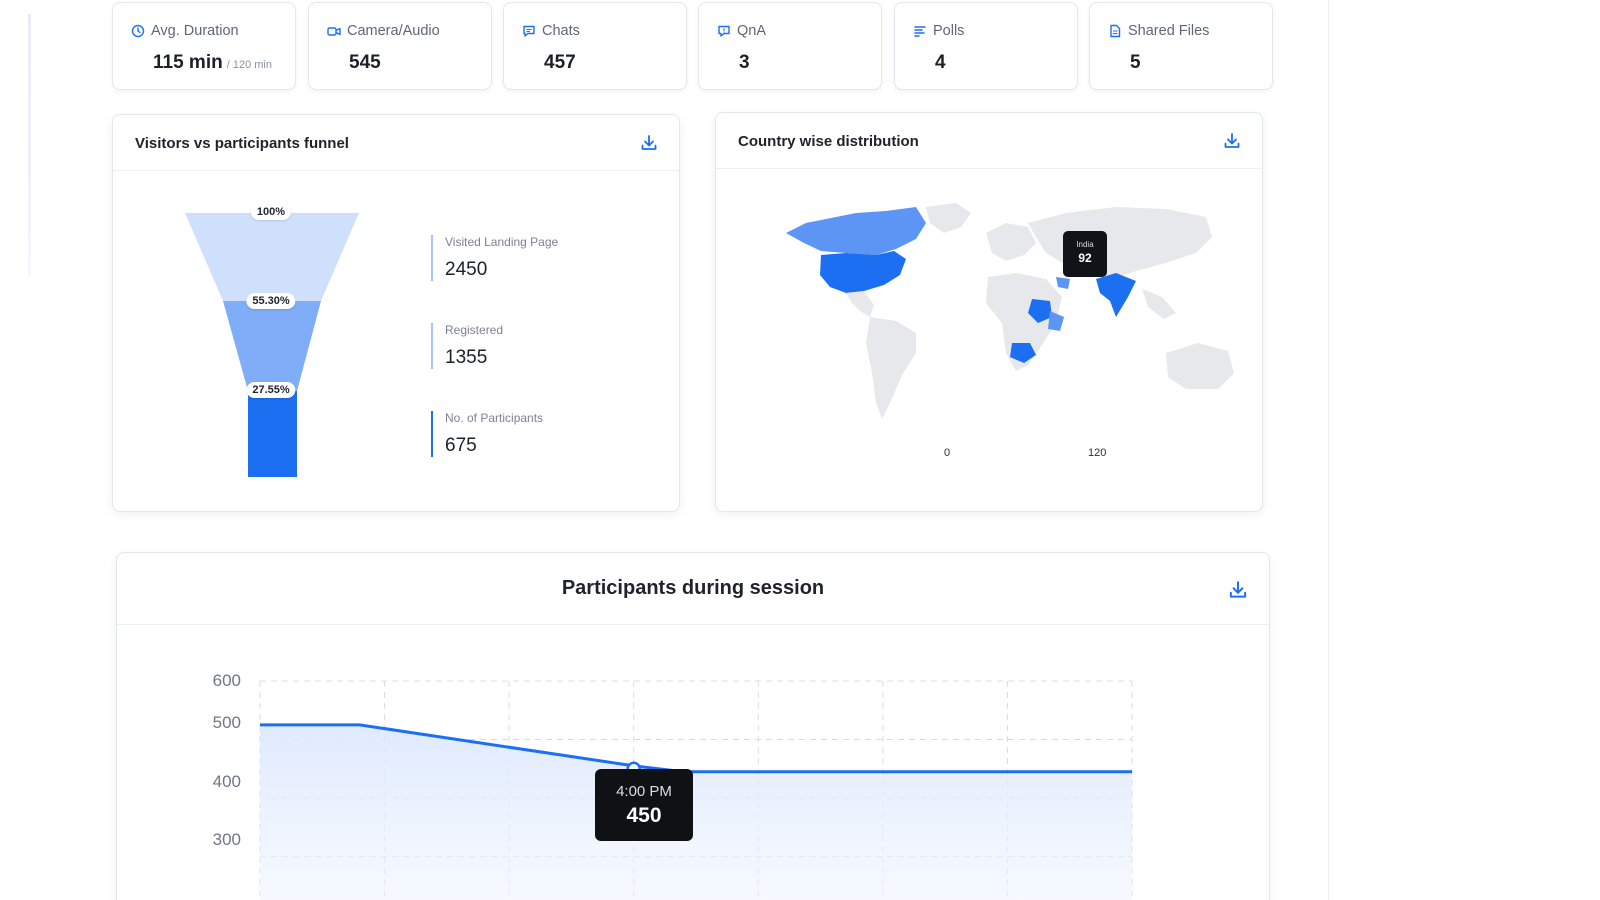 This screenshot has width=1600, height=900. I want to click on map-region-ethiopia, so click(1056, 321).